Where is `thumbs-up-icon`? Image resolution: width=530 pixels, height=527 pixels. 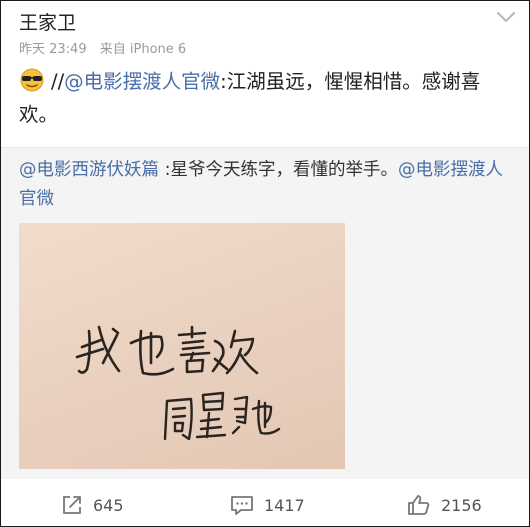
thumbs-up-icon is located at coordinates (419, 505).